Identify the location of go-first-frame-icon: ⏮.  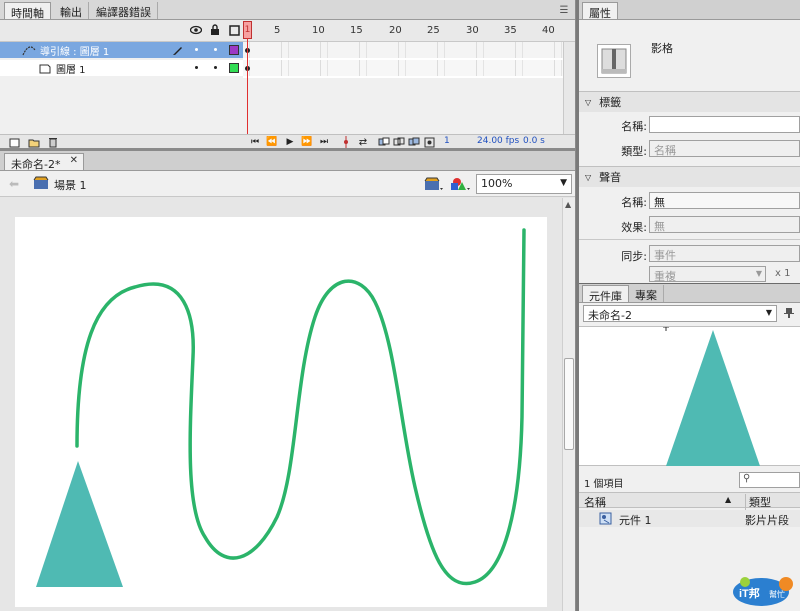
(255, 142).